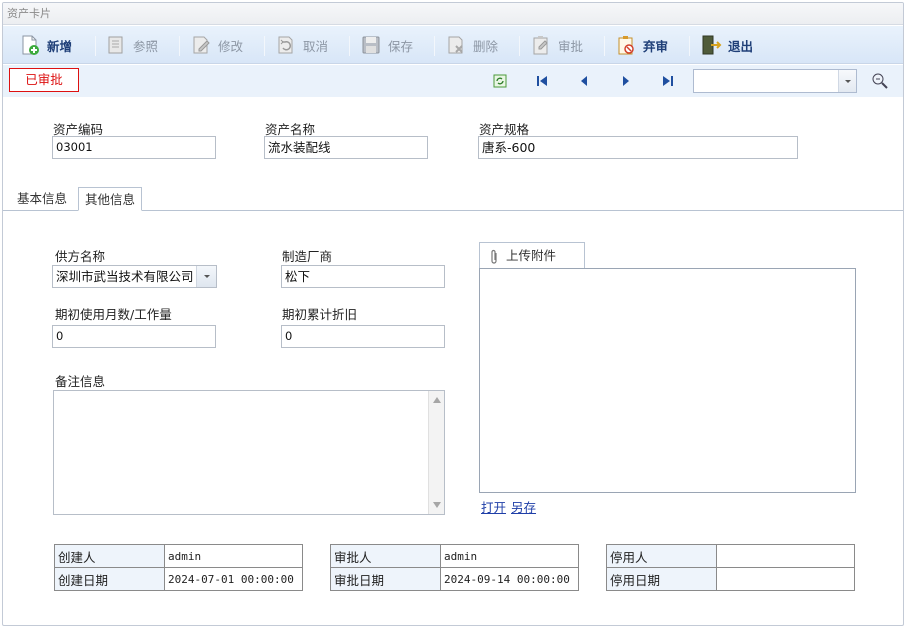  I want to click on edit-button: 修改, so click(216, 45).